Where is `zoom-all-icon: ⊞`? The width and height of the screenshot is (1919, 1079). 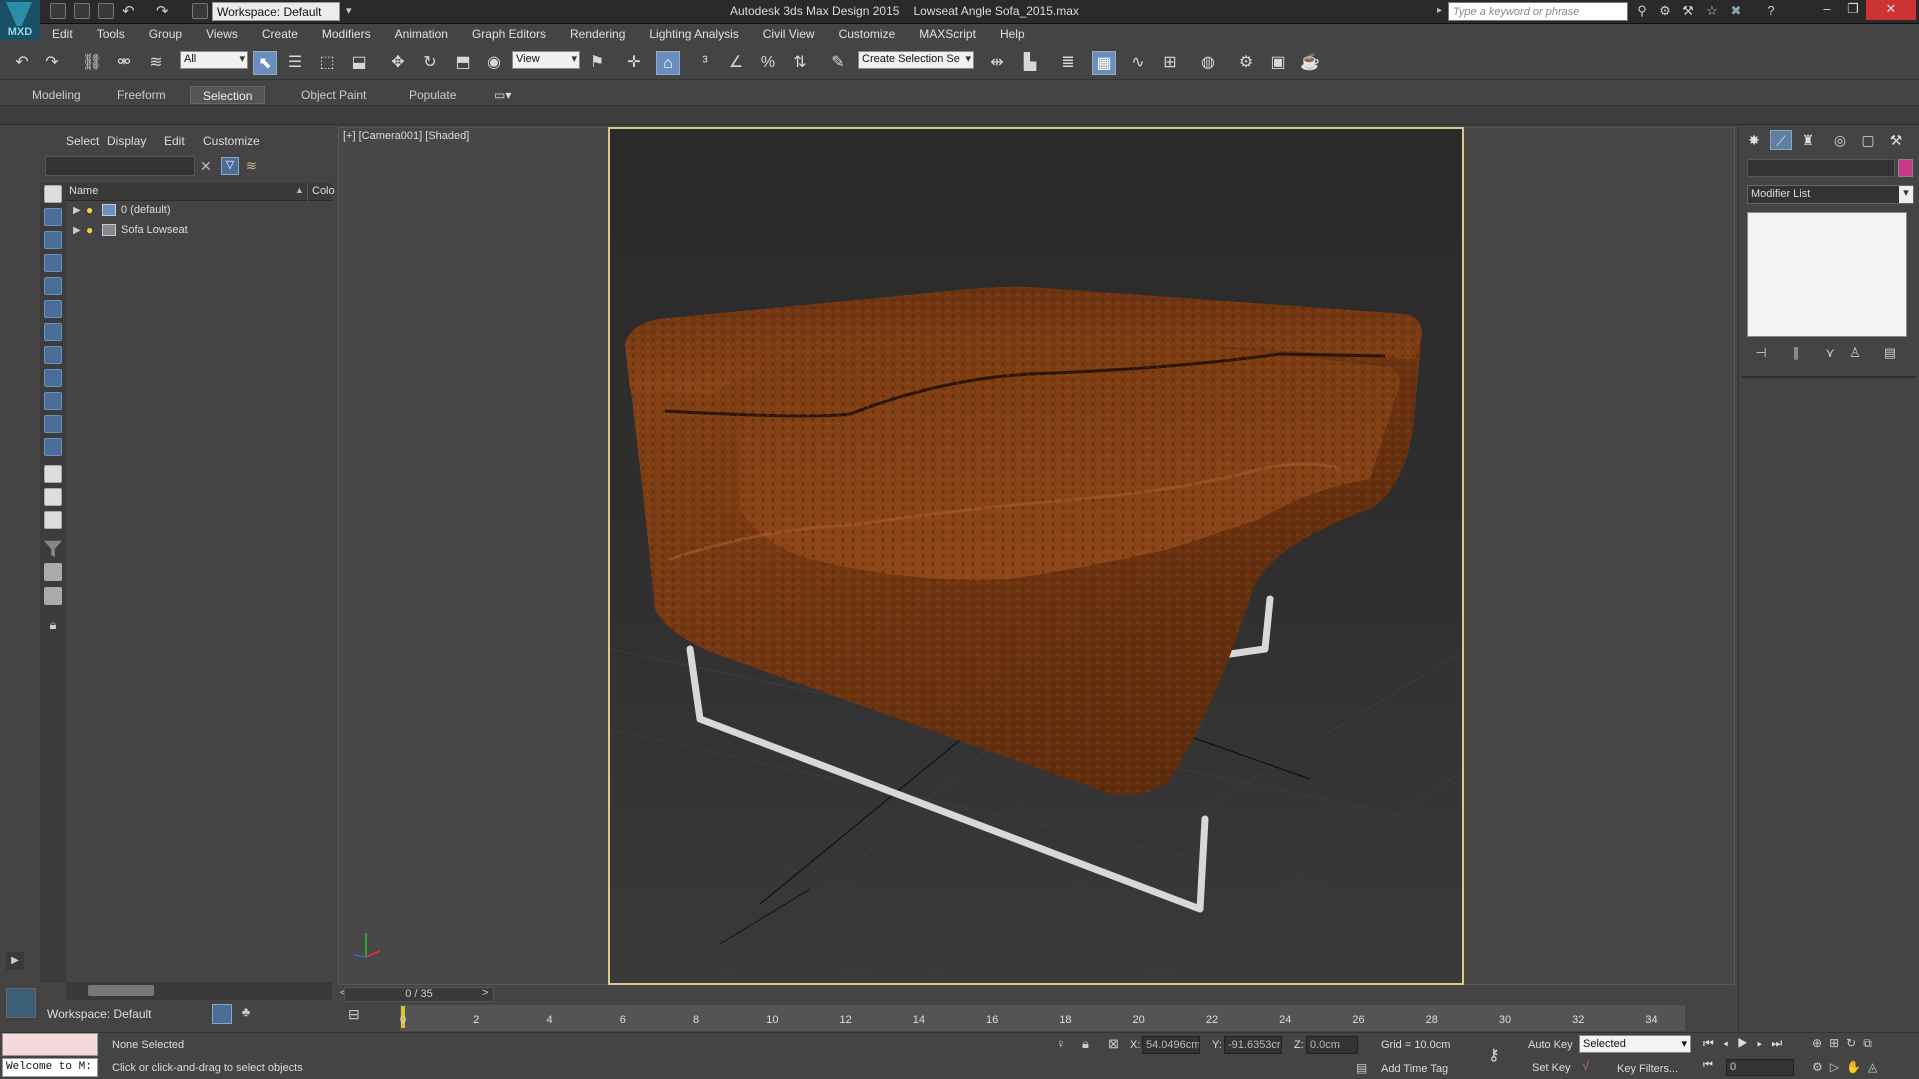
zoom-all-icon: ⊞ is located at coordinates (1837, 1043).